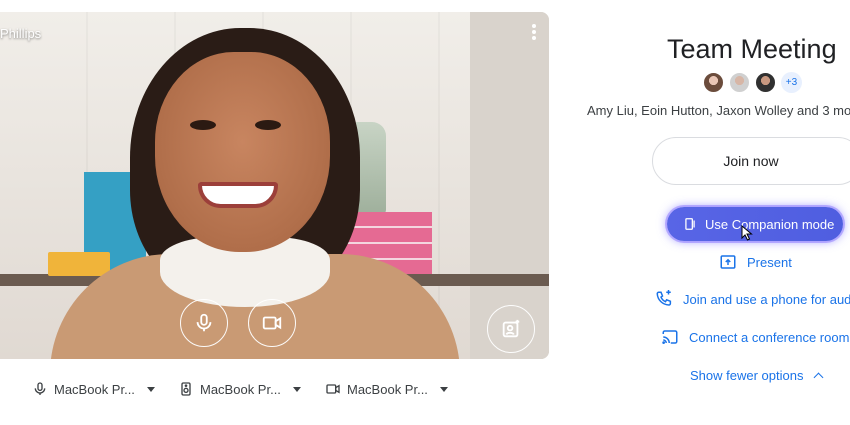  Describe the element at coordinates (791, 82) in the screenshot. I see `more-participants-badge: +3` at that location.